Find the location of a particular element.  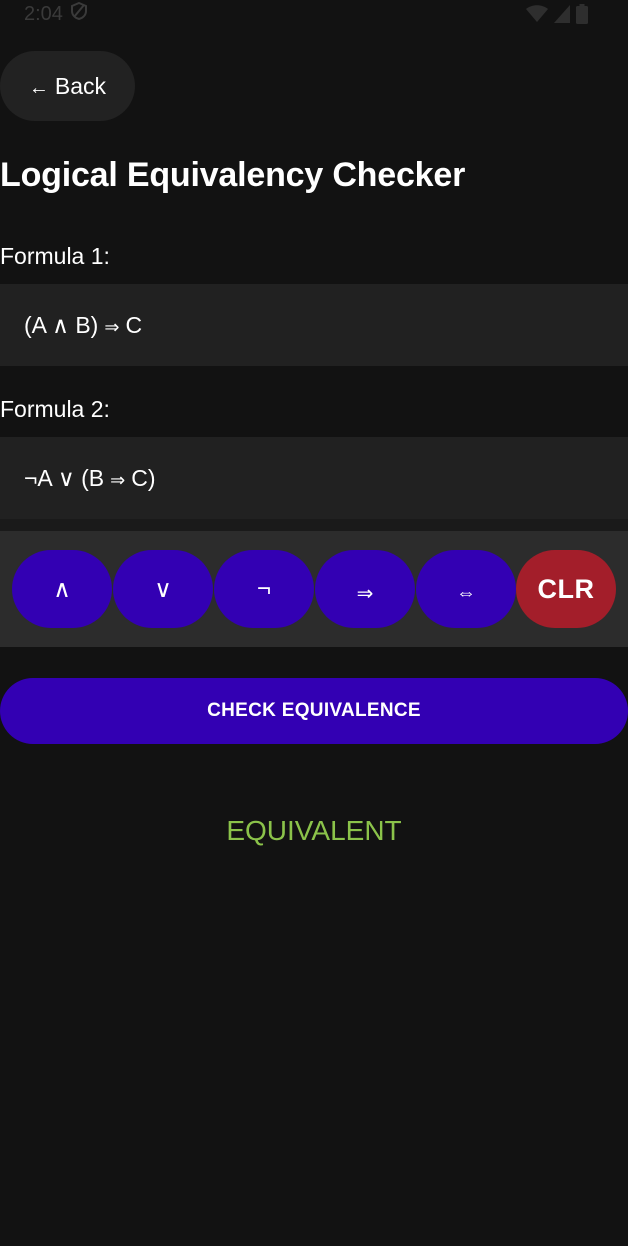

status-bar: 2:04 is located at coordinates (314, 14).